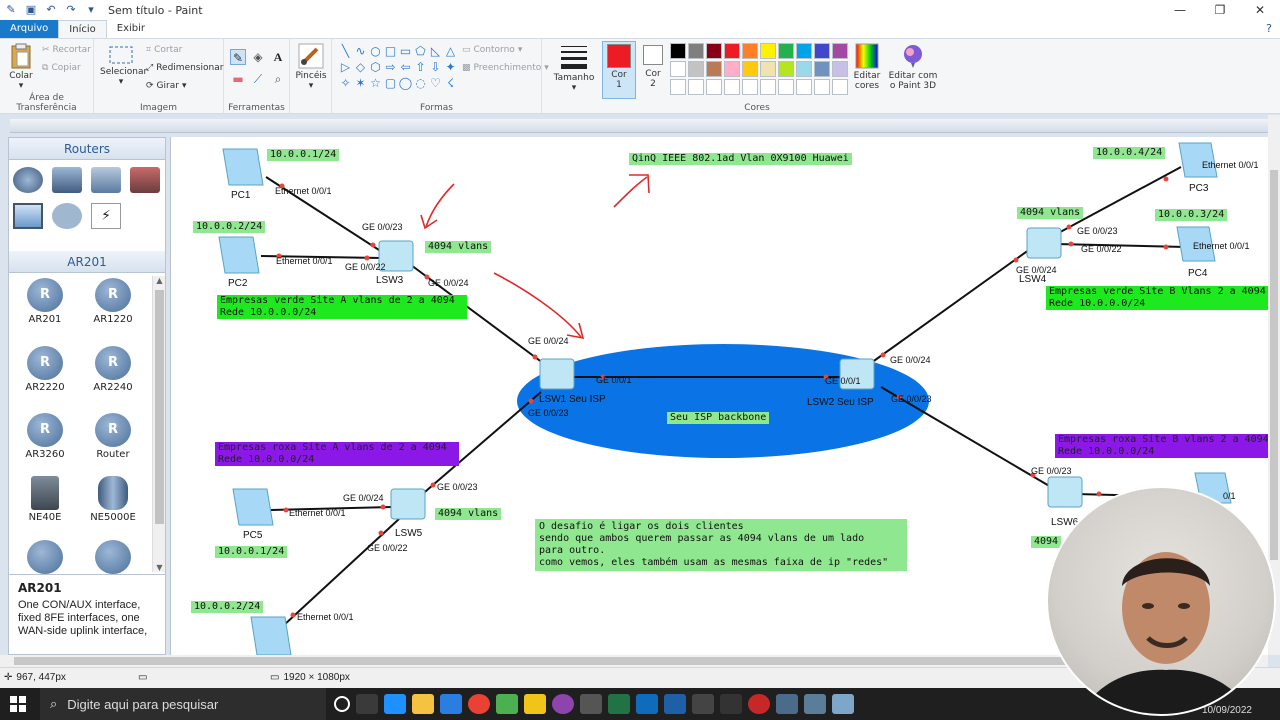  I want to click on excel-icon, so click(619, 704).